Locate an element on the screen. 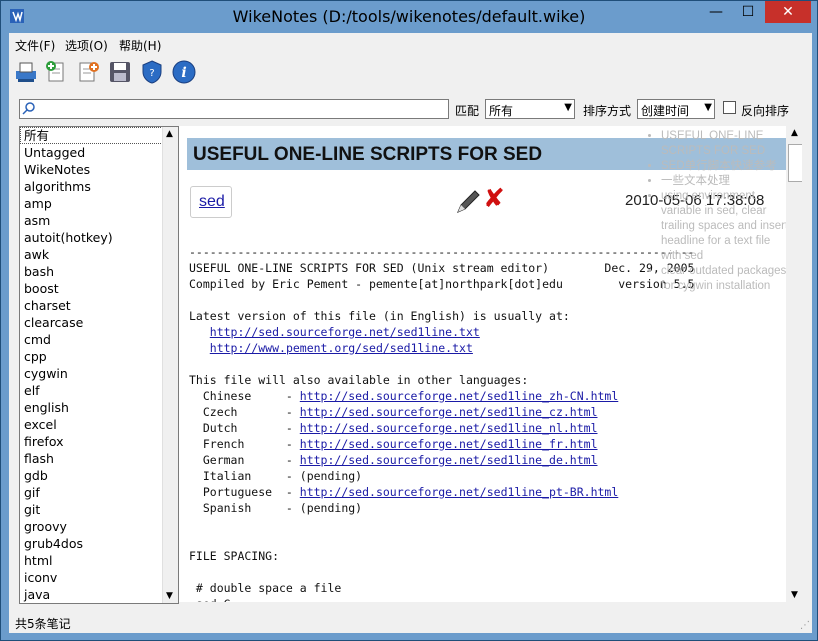  note-scrollbar: ▲ ▼ is located at coordinates (794, 364).